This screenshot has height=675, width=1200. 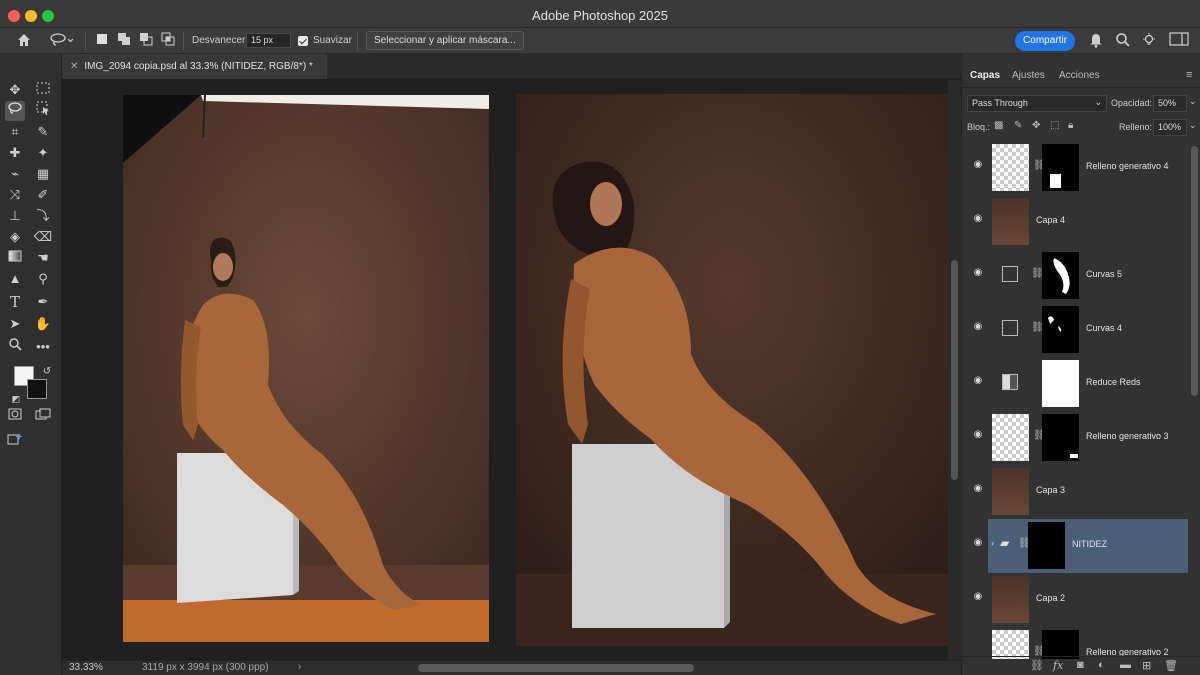 I want to click on status-menu-arrow: ›, so click(x=299, y=666).